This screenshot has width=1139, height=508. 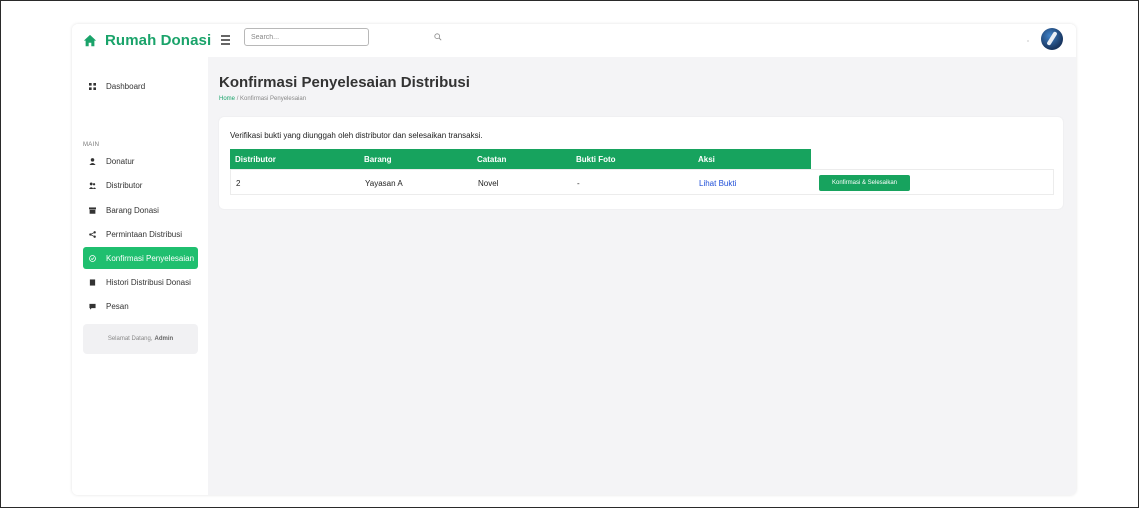 I want to click on sidebar-item-dashboard: Dashboard, so click(x=140, y=86).